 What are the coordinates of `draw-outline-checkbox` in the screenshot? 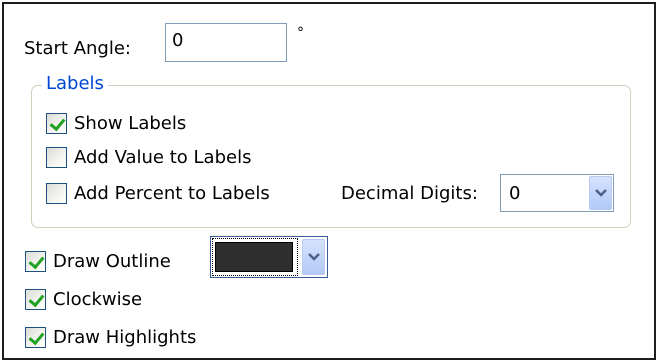 It's located at (35, 261).